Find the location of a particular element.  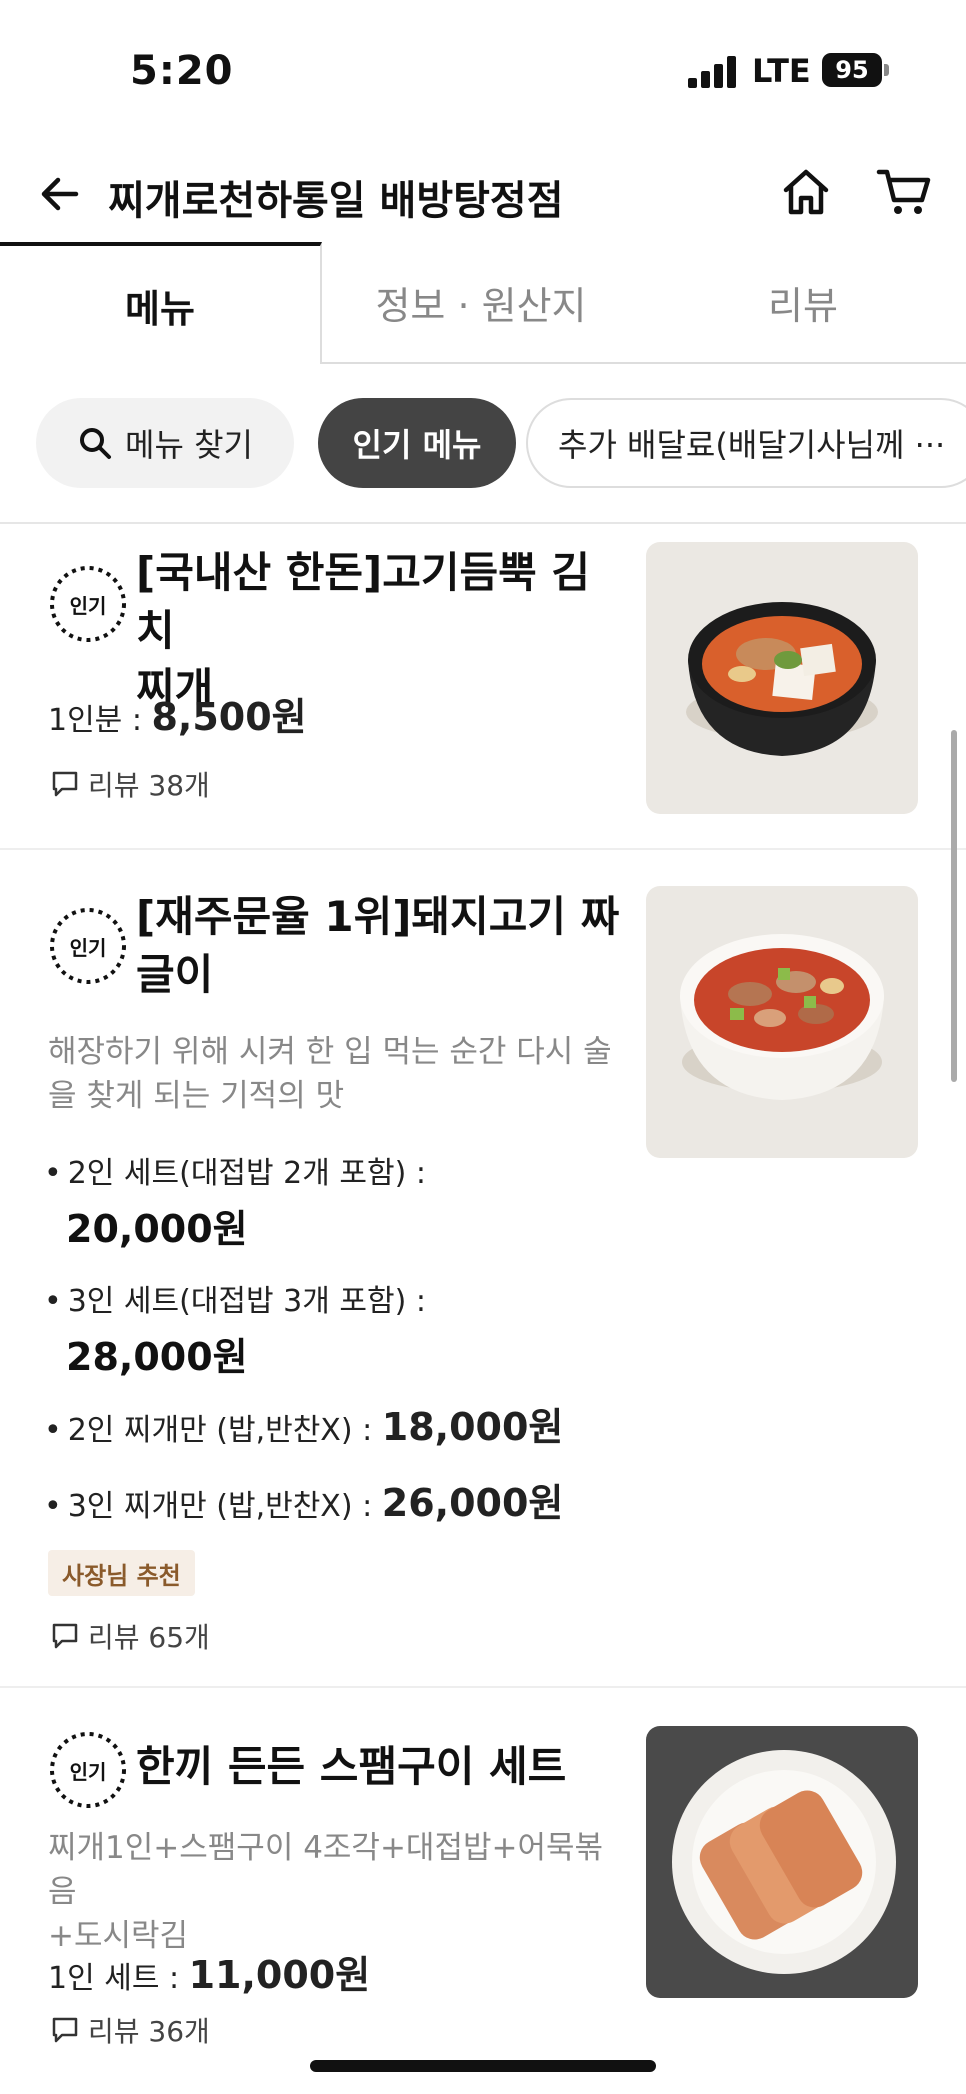

tab-menu: 메뉴 is located at coordinates (161, 303).